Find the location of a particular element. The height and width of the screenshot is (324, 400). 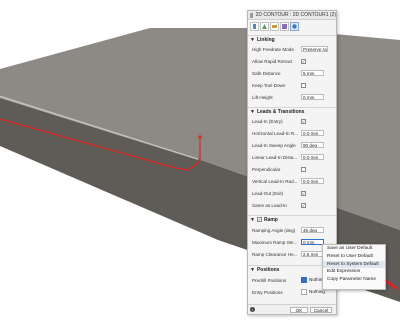

entry-label: Entry Positions is located at coordinates (267, 292).